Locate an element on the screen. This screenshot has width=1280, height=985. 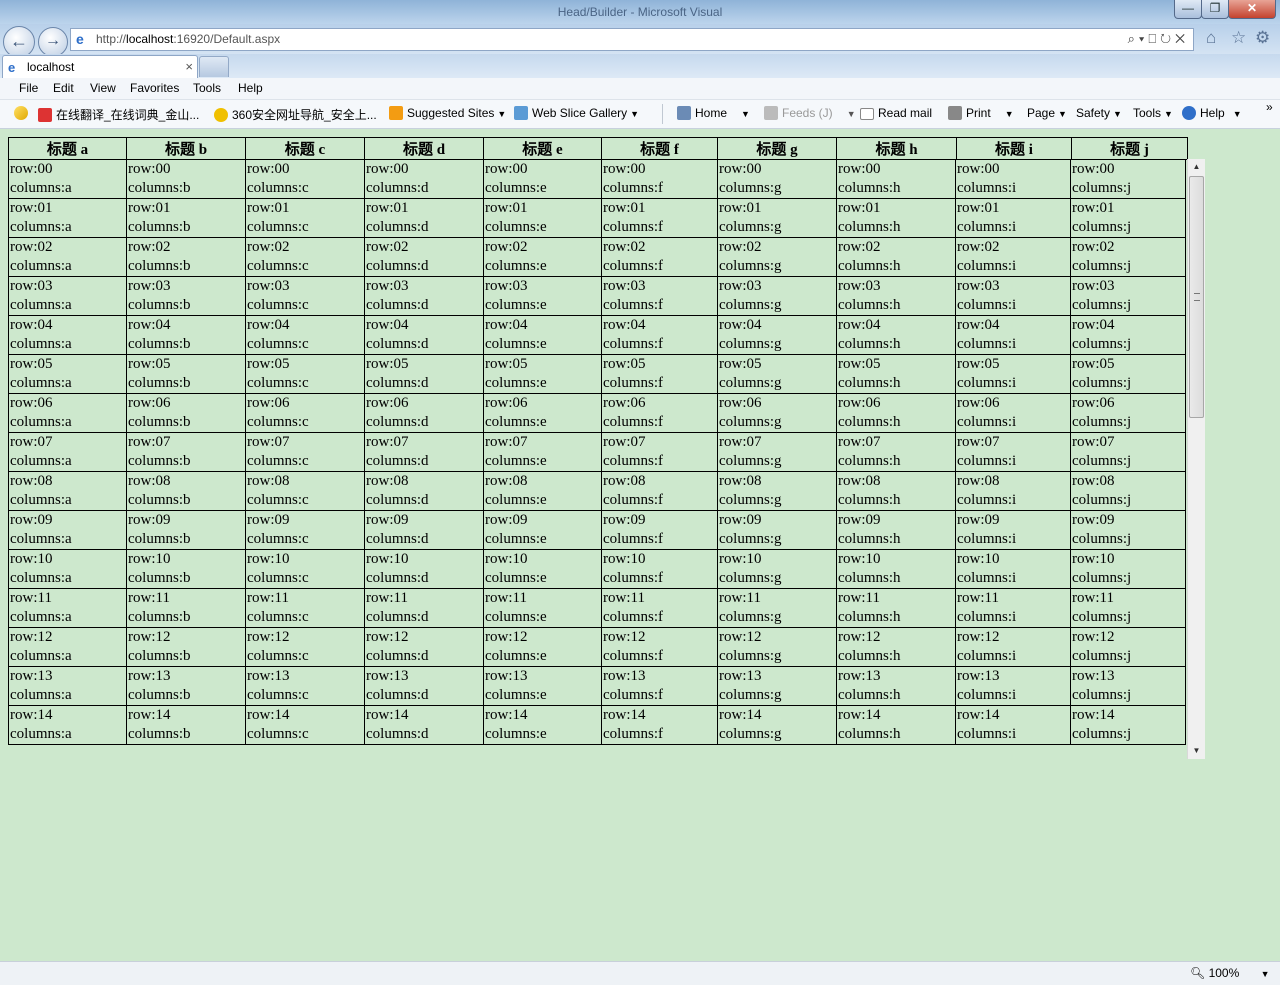
tools-menu-button: Tools ▼ is located at coordinates (1153, 113).